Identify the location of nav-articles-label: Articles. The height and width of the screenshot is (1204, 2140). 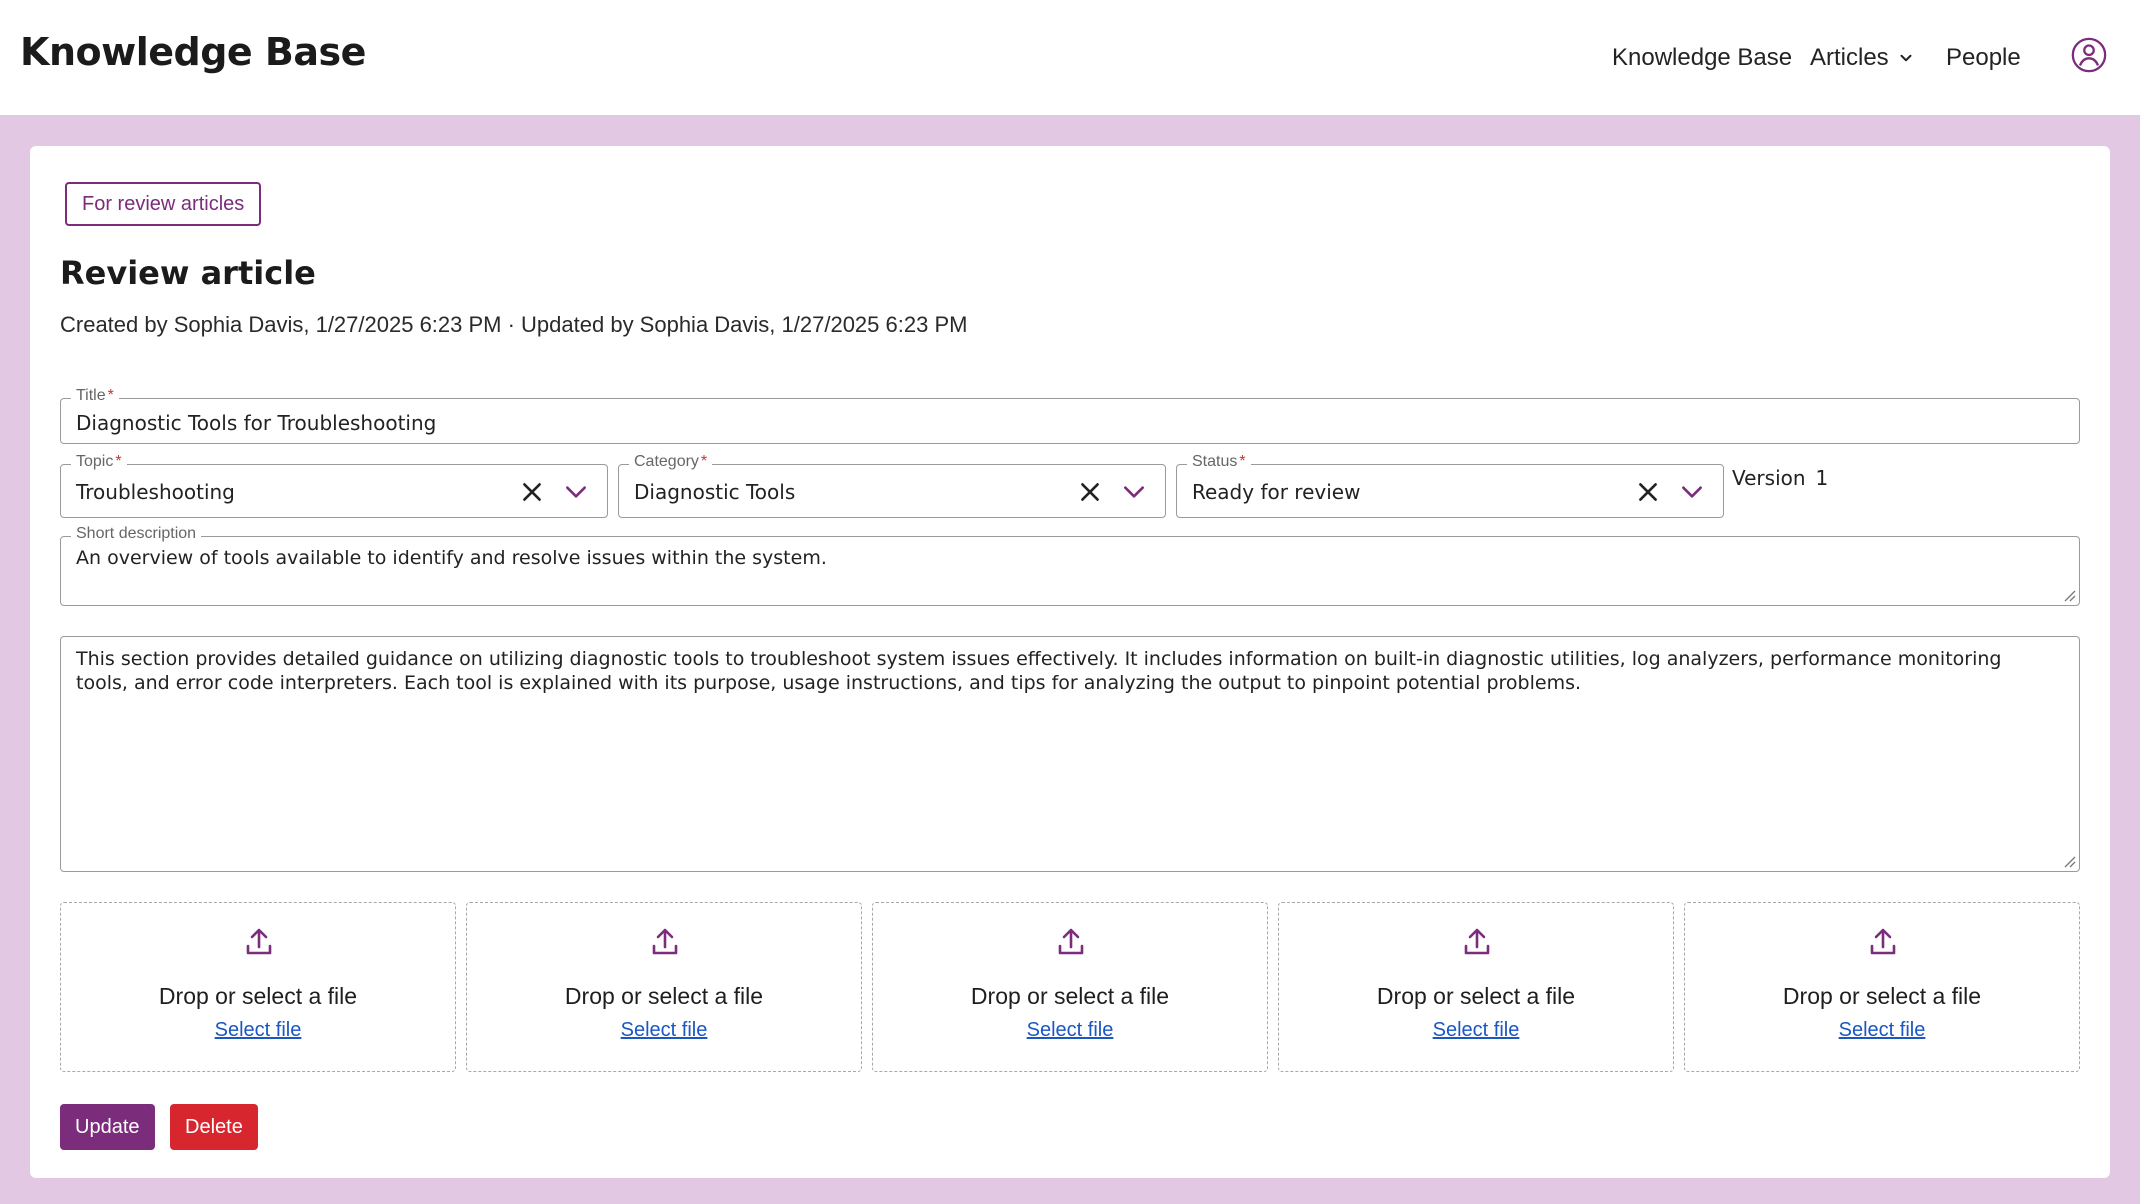
(1849, 57).